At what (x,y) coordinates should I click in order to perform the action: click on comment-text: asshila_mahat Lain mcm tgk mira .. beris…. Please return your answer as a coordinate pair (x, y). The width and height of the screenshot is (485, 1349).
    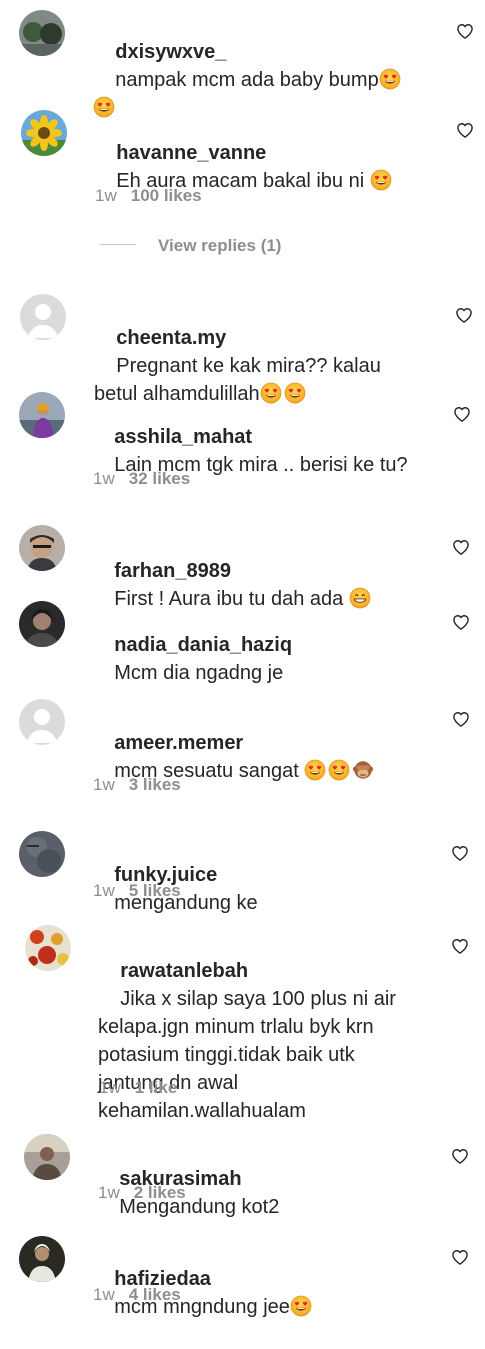
    Looking at the image, I should click on (257, 451).